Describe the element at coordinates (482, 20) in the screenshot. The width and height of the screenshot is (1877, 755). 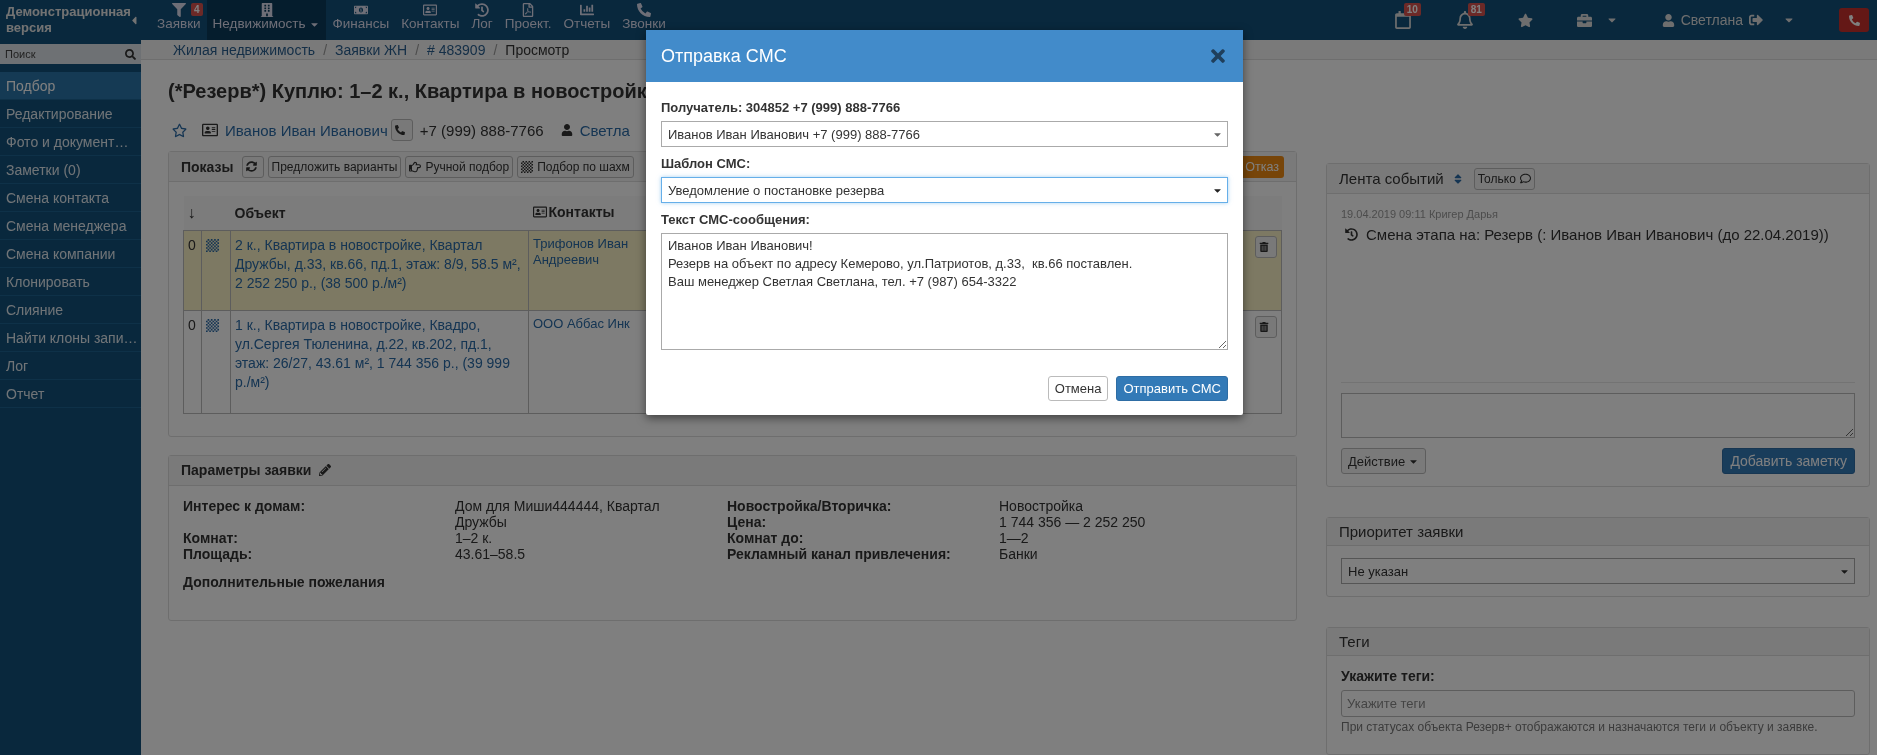
I see `nav-tab: Лог` at that location.